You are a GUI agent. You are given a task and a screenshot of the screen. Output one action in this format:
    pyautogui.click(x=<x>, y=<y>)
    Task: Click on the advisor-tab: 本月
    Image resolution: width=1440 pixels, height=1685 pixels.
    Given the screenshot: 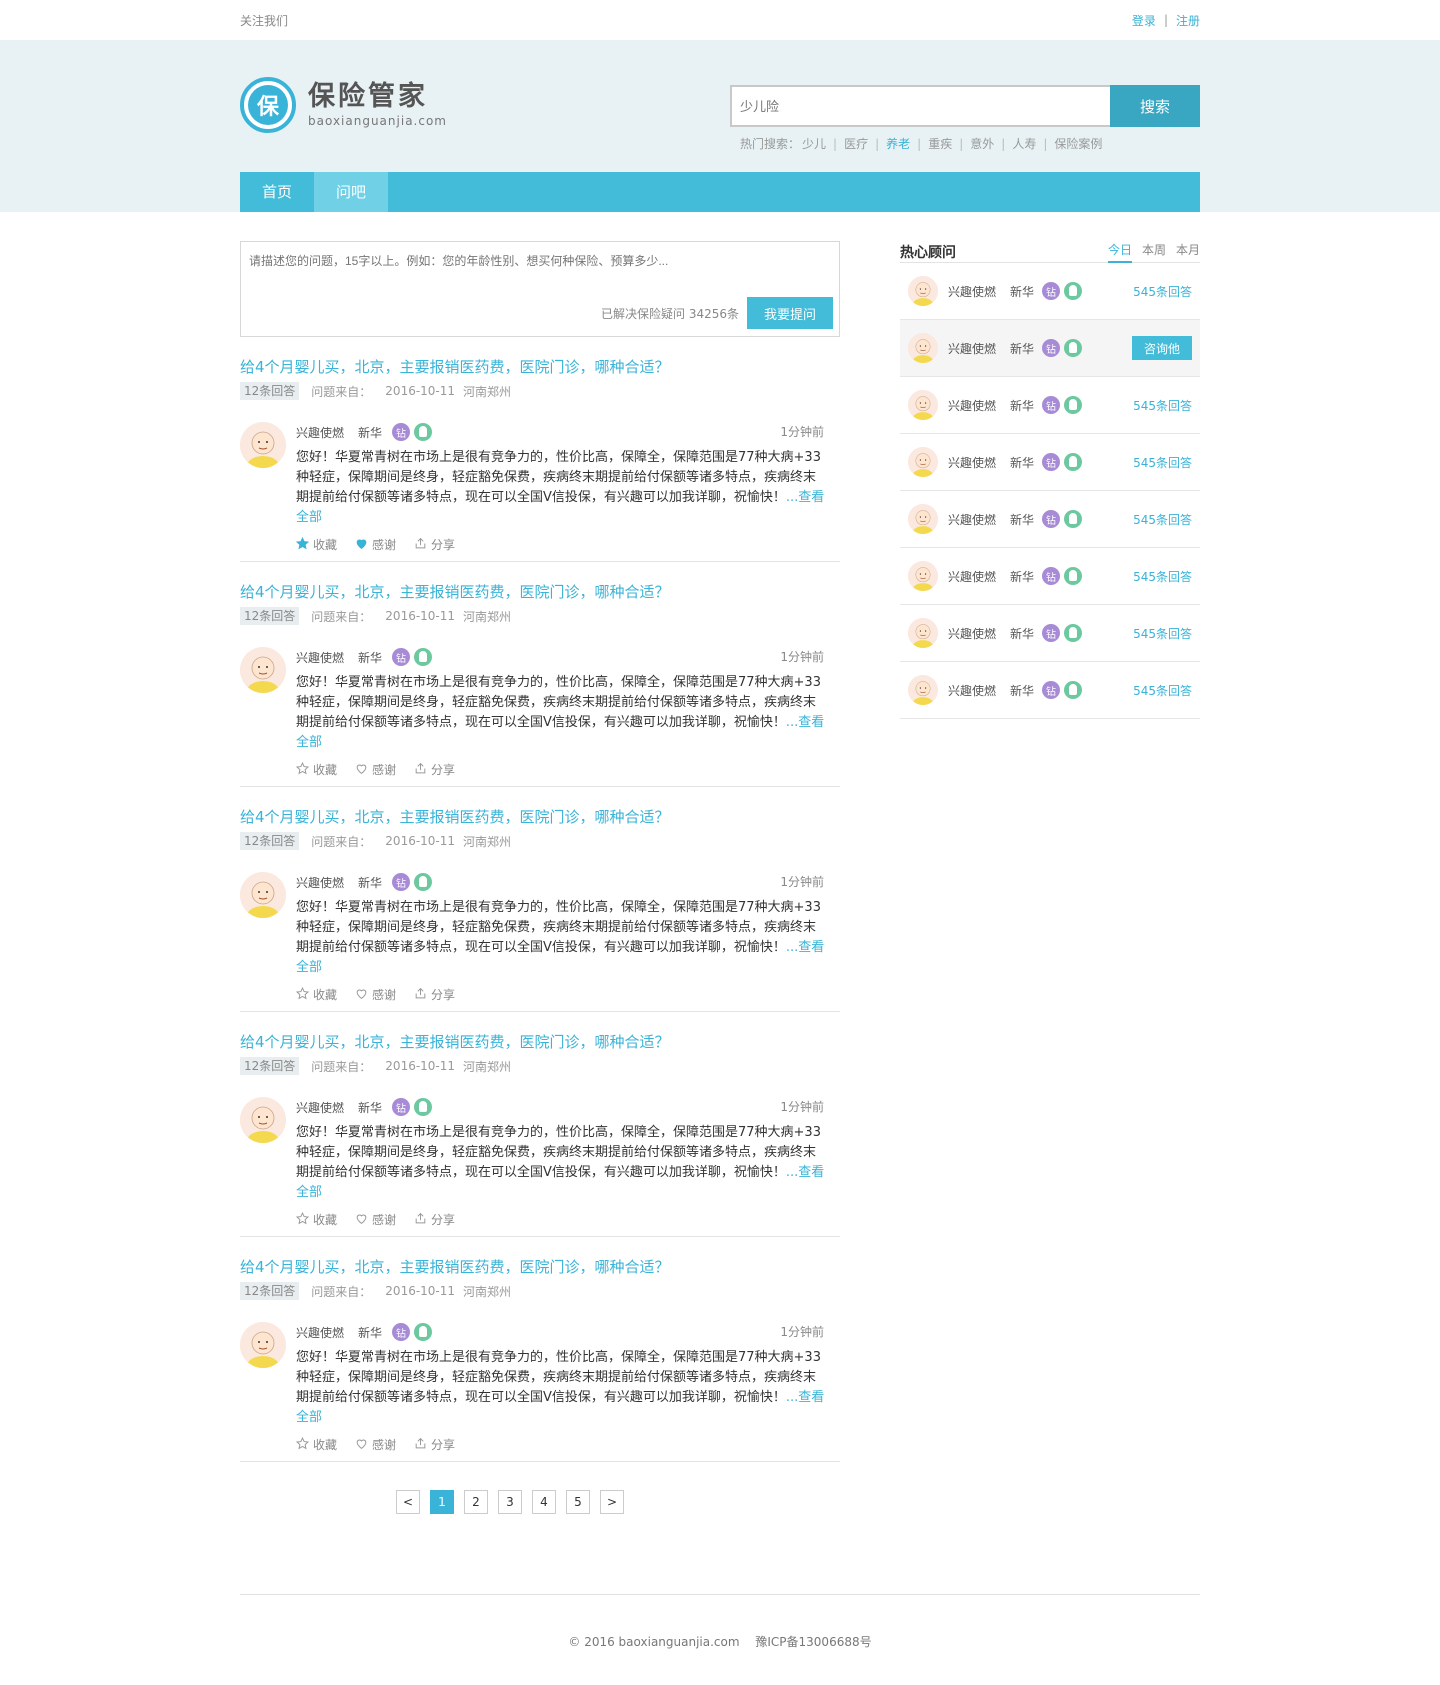 What is the action you would take?
    pyautogui.click(x=1188, y=252)
    